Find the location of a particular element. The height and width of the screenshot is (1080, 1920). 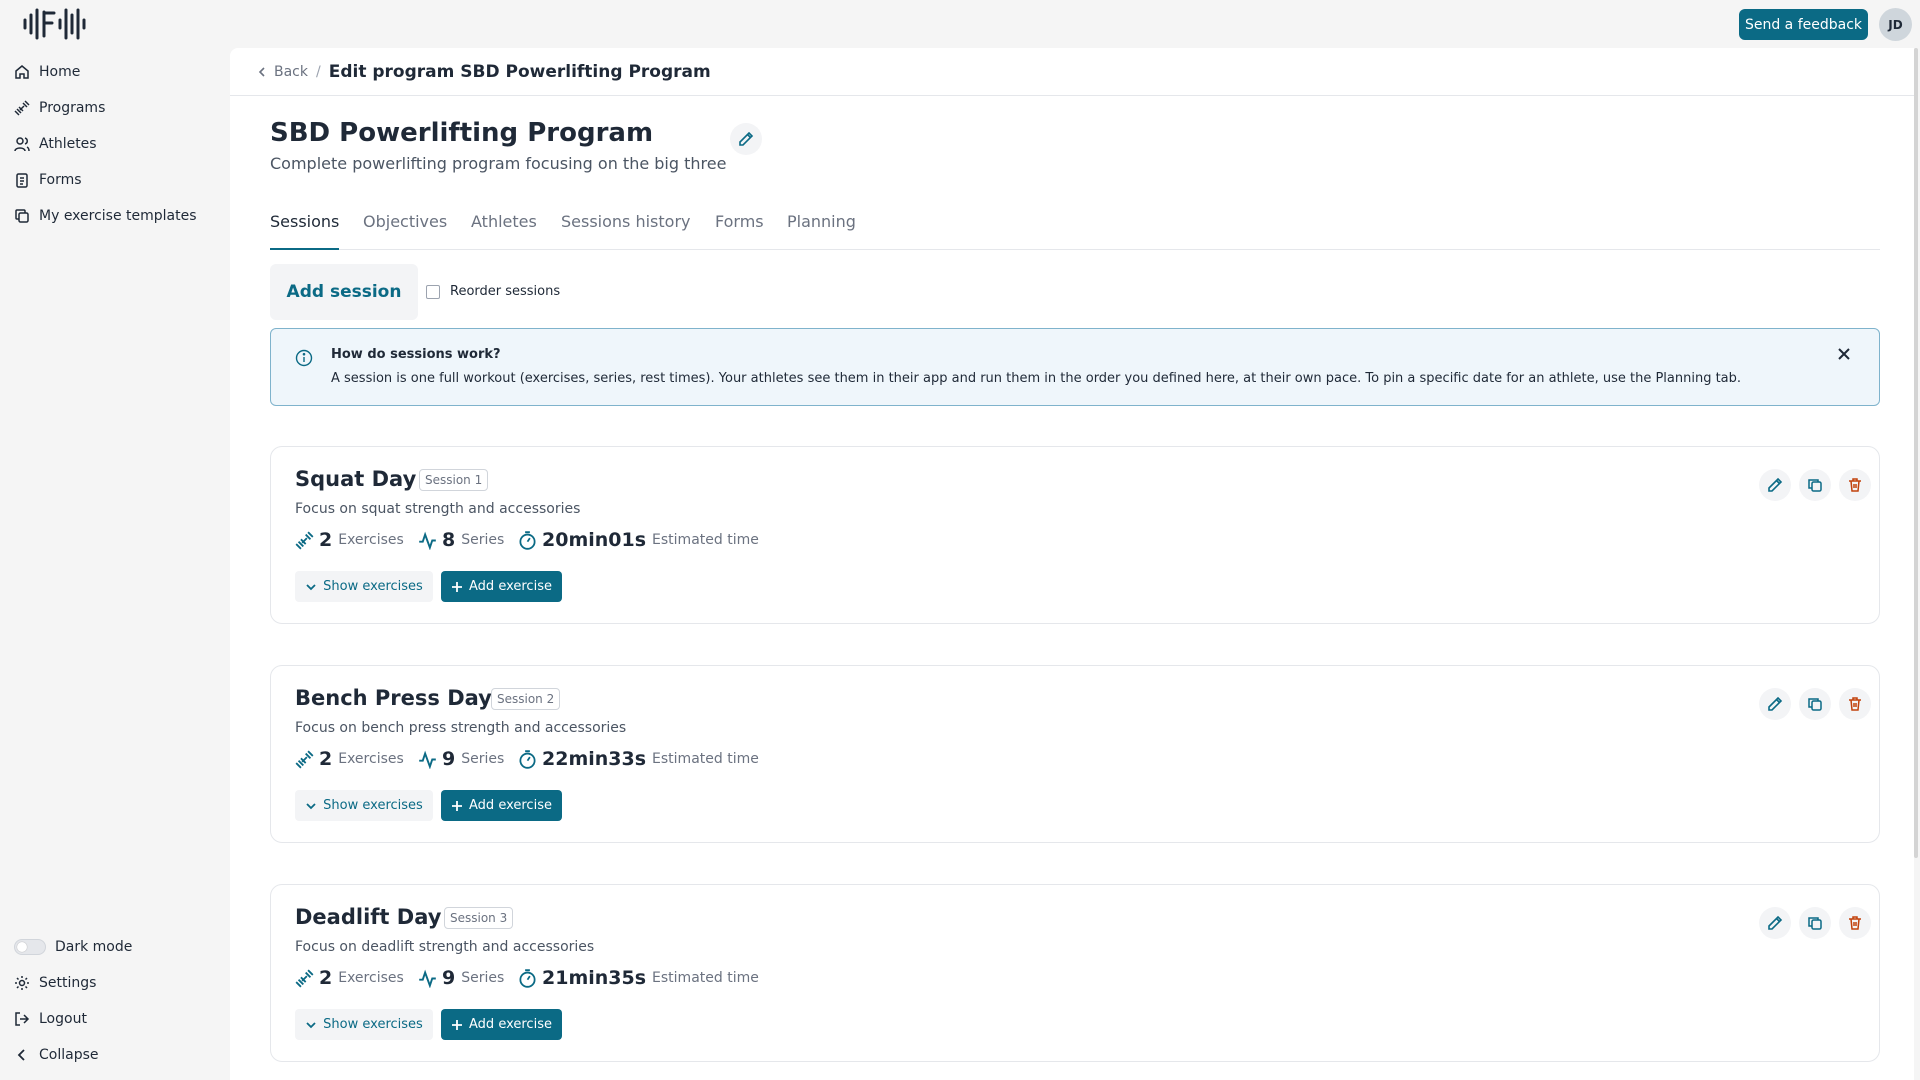

checkbox is located at coordinates (433, 291).